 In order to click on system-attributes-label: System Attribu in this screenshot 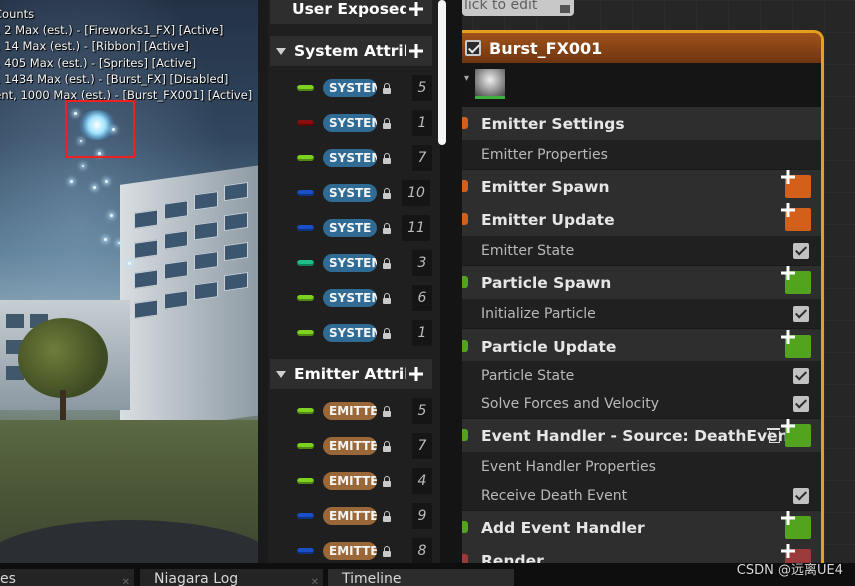, I will do `click(350, 51)`.